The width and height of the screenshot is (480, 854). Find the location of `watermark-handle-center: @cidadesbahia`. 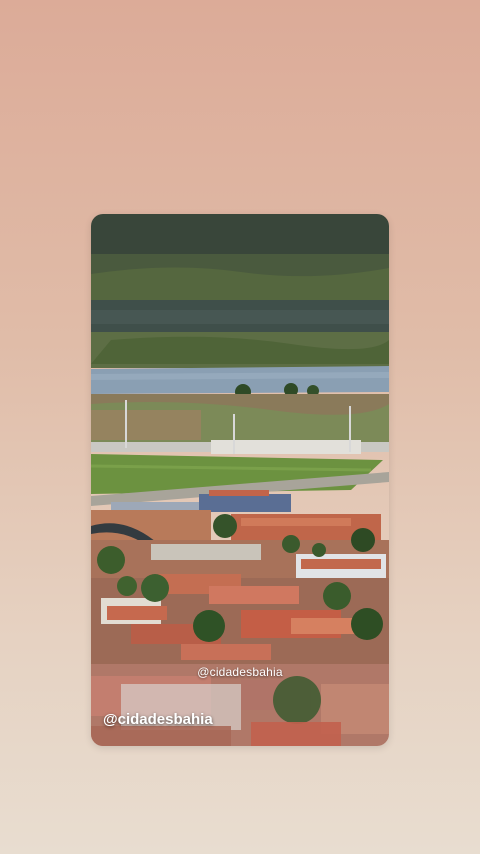

watermark-handle-center: @cidadesbahia is located at coordinates (240, 672).